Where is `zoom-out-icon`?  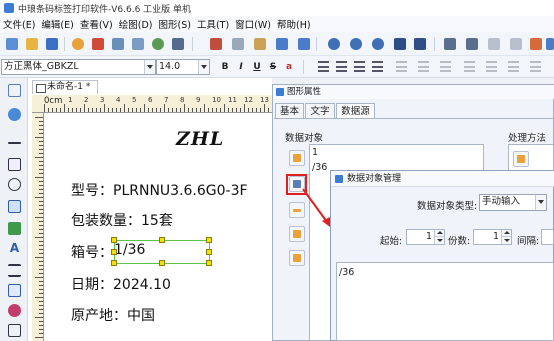 zoom-out-icon is located at coordinates (356, 44).